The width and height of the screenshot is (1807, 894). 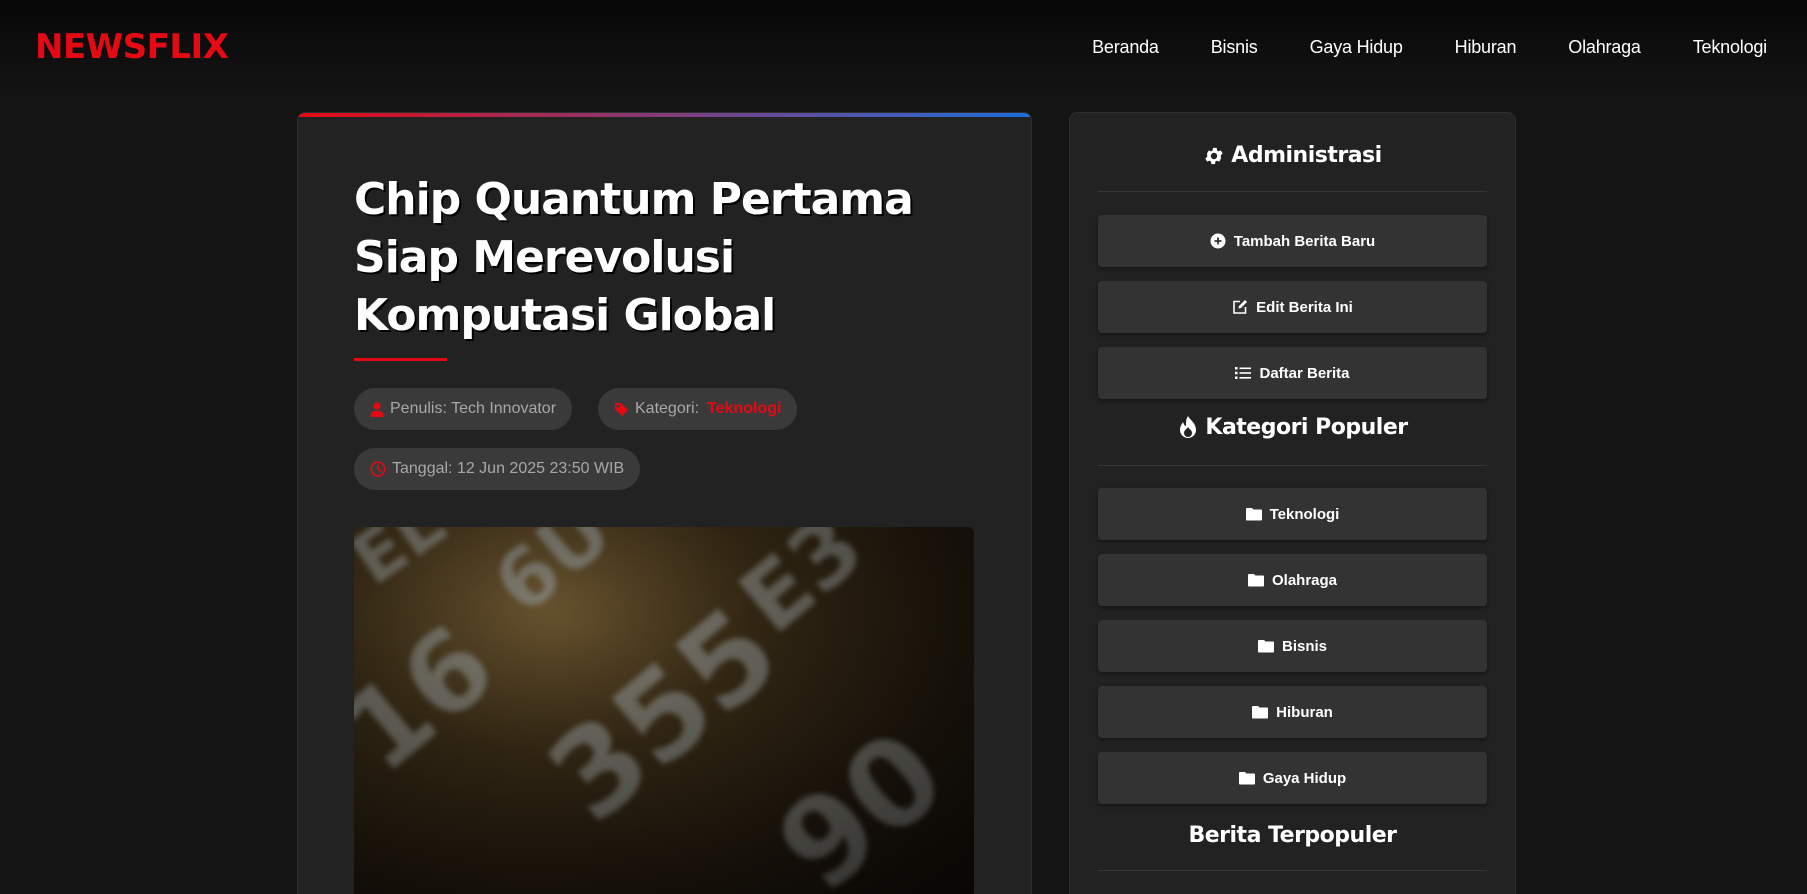 What do you see at coordinates (1304, 373) in the screenshot?
I see `news-list-label: Daftar Berita` at bounding box center [1304, 373].